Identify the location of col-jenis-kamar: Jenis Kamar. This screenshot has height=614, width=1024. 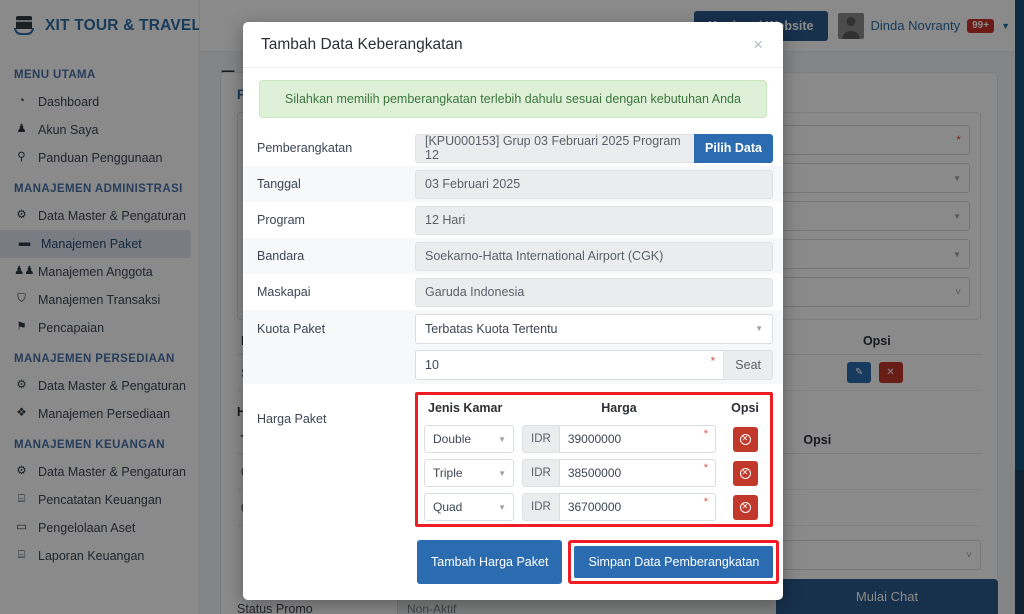
(465, 408).